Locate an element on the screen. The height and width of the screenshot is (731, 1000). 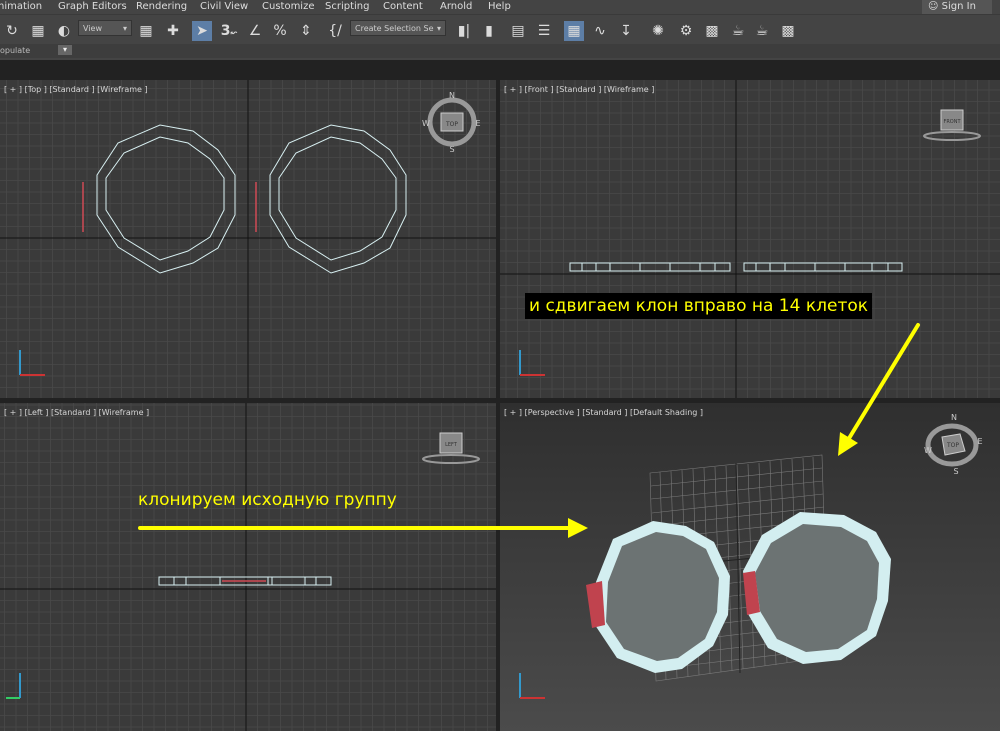
snaps-toggle-icon: 3↜ is located at coordinates (229, 31).